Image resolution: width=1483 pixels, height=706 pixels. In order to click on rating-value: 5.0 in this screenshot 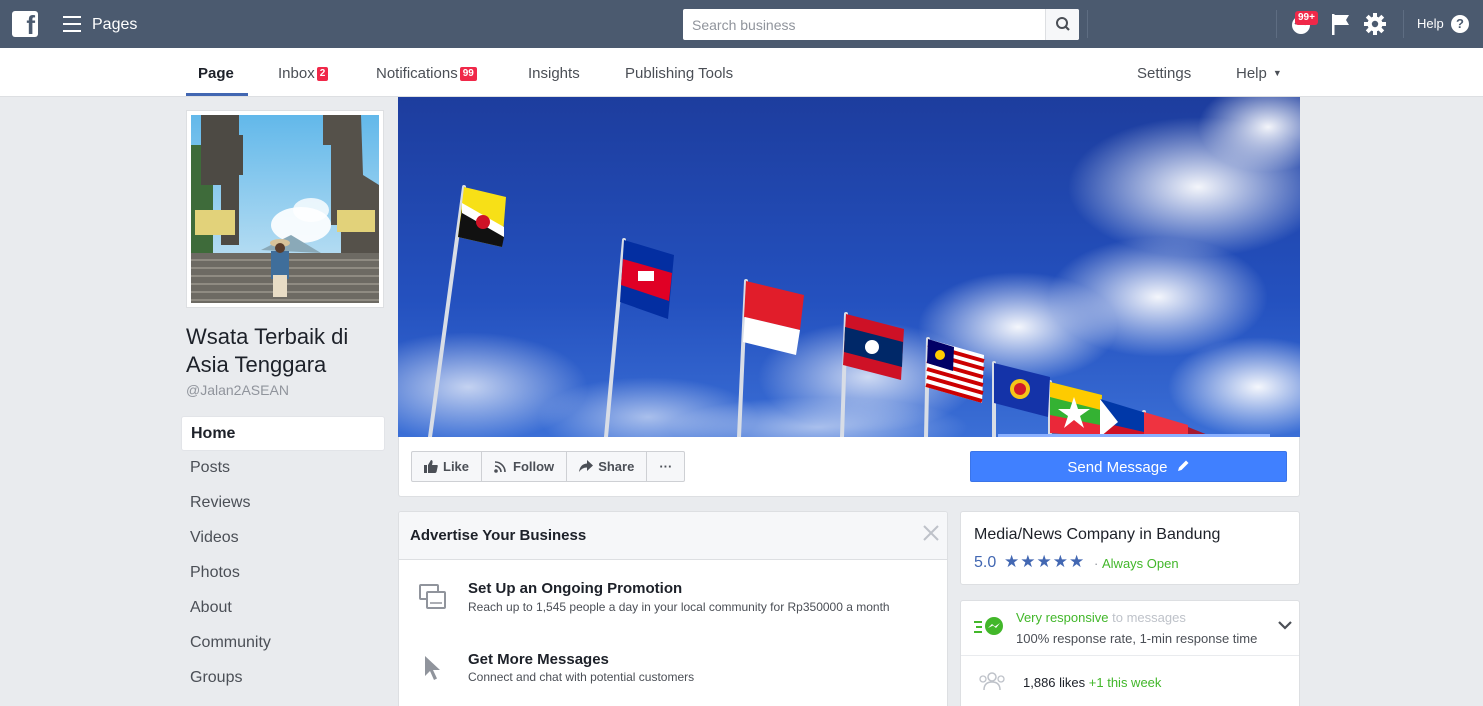, I will do `click(985, 563)`.